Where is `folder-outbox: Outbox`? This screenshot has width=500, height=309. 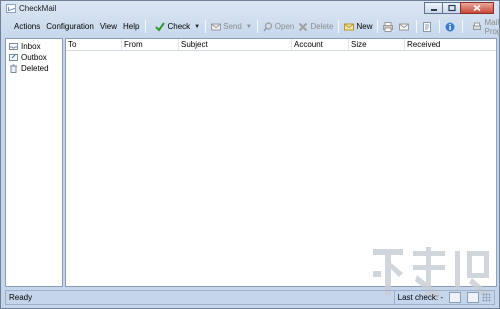 folder-outbox: Outbox is located at coordinates (34, 57).